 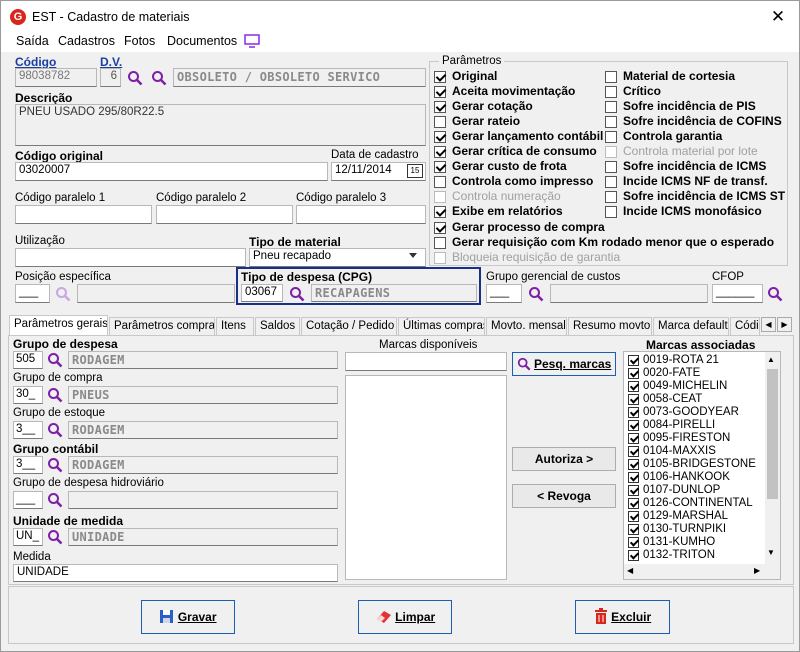 I want to click on param-wide-2-checkbox, so click(x=440, y=258).